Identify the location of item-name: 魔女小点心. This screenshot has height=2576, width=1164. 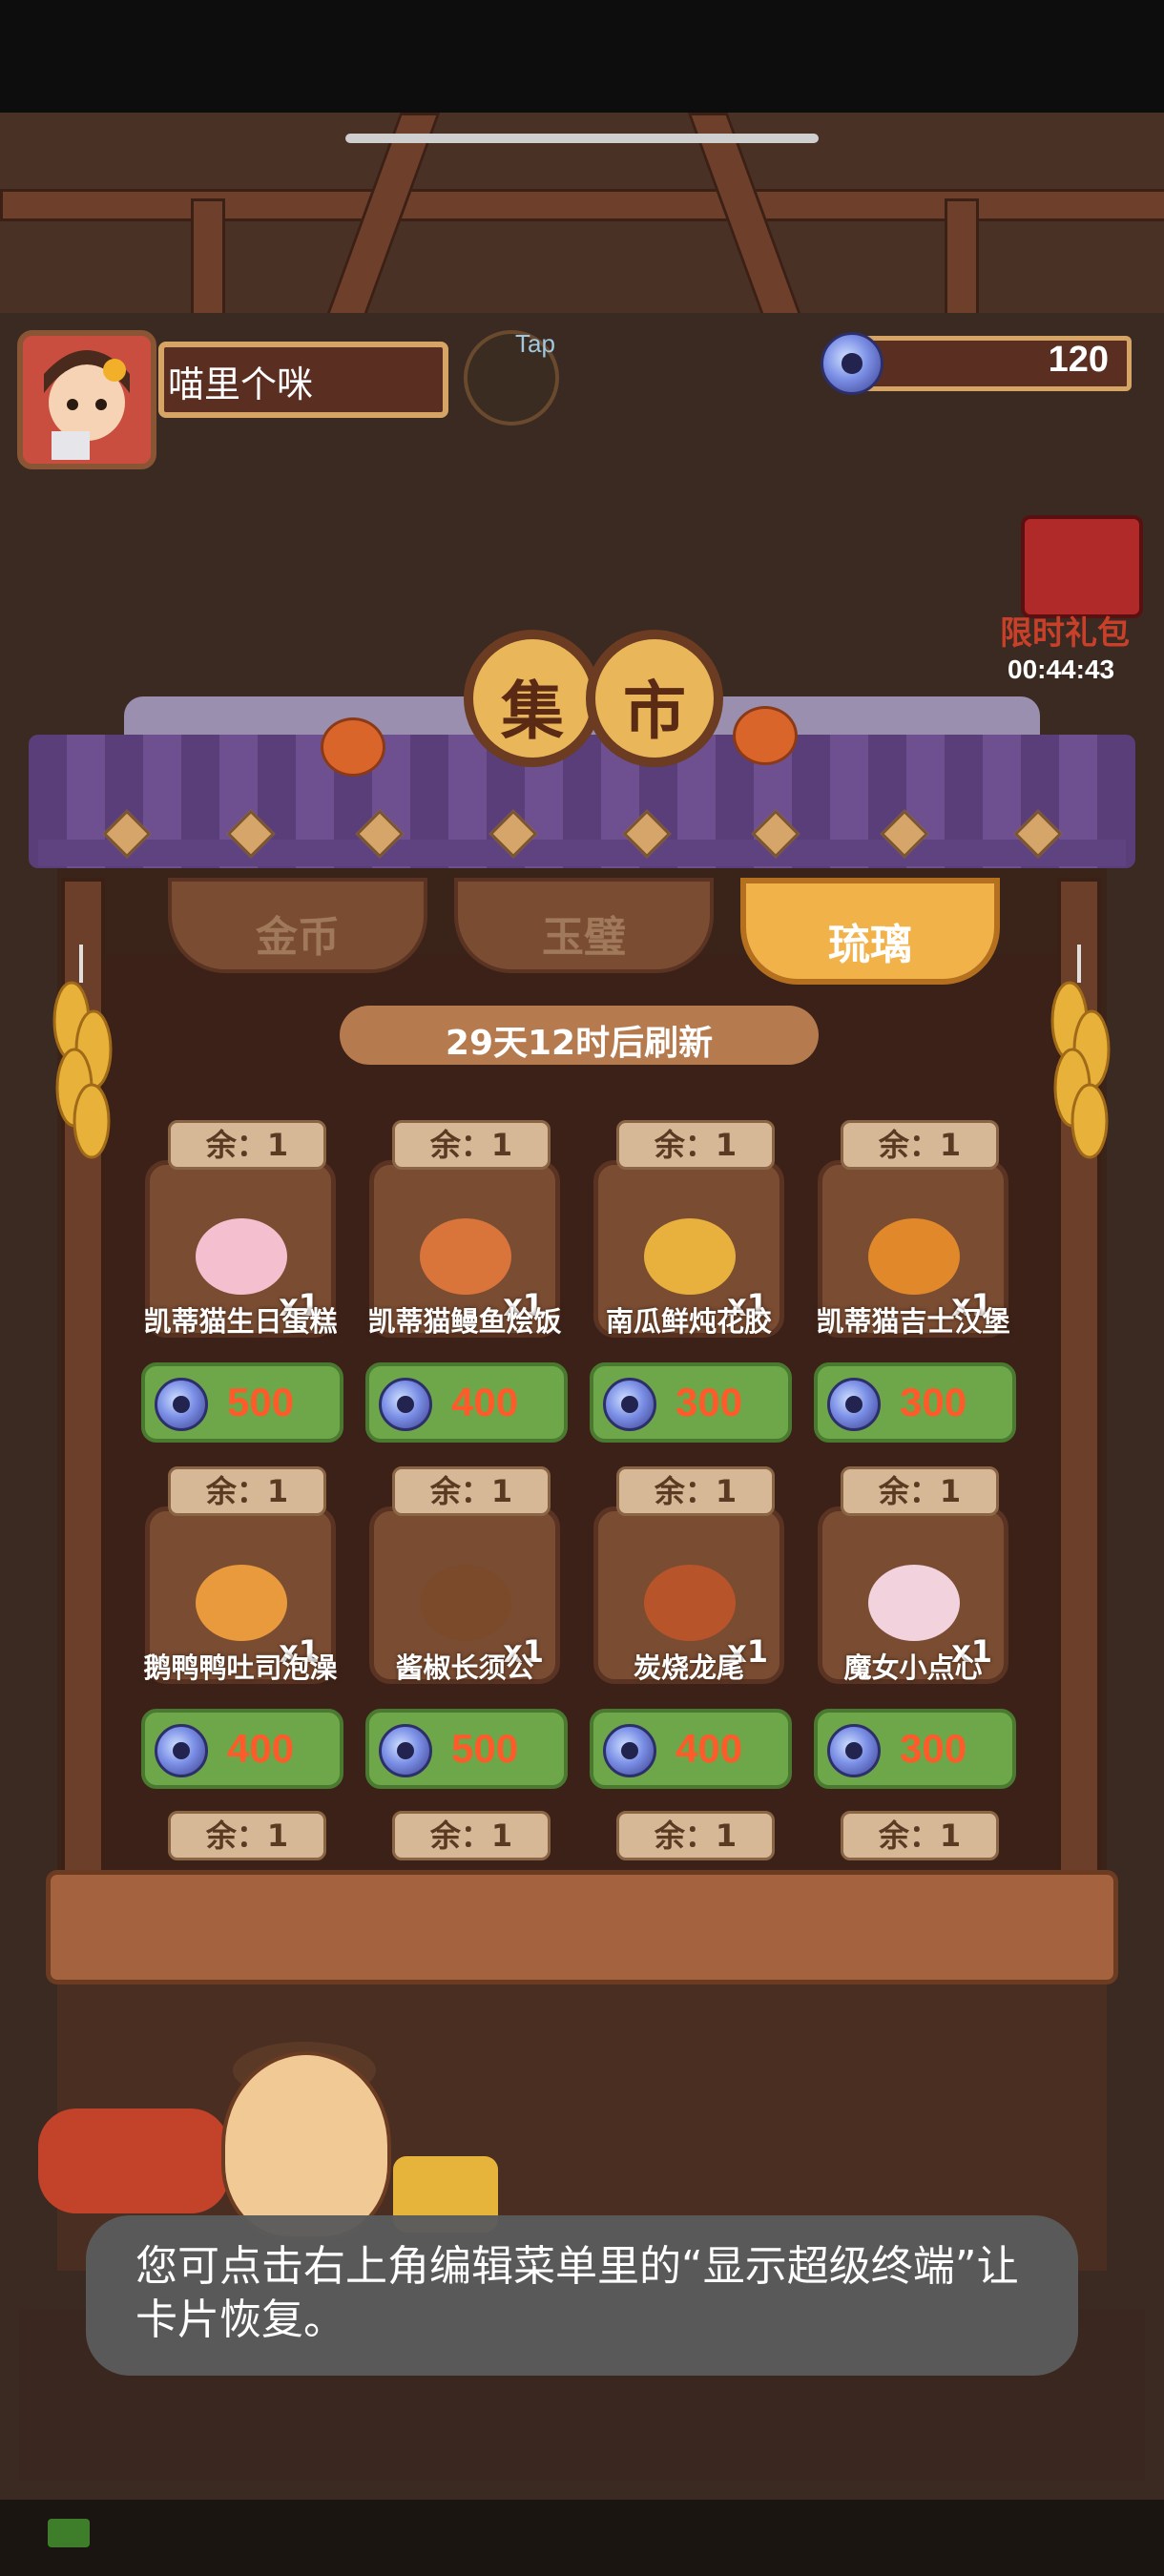
(913, 1668).